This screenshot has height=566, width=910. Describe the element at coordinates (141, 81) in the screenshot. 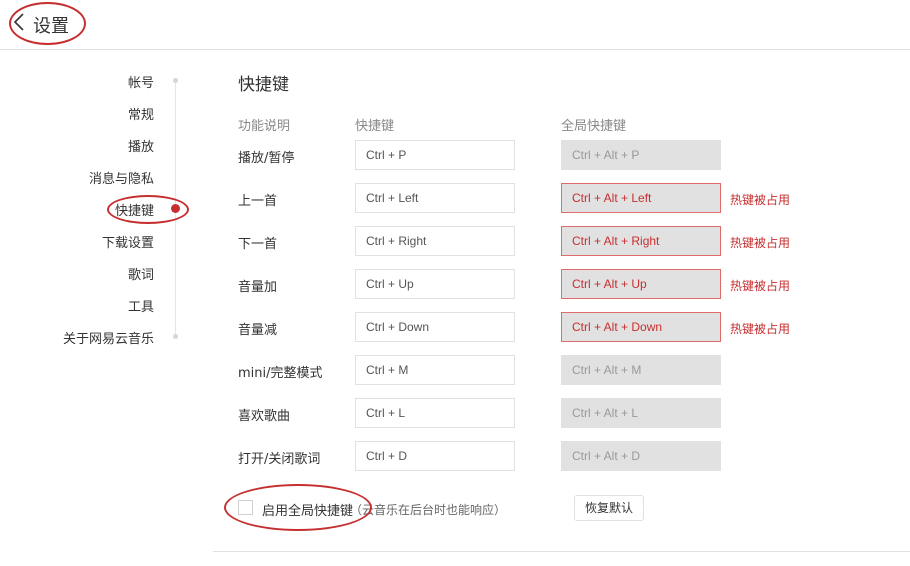

I see `sidebar-item-account: 帐号` at that location.